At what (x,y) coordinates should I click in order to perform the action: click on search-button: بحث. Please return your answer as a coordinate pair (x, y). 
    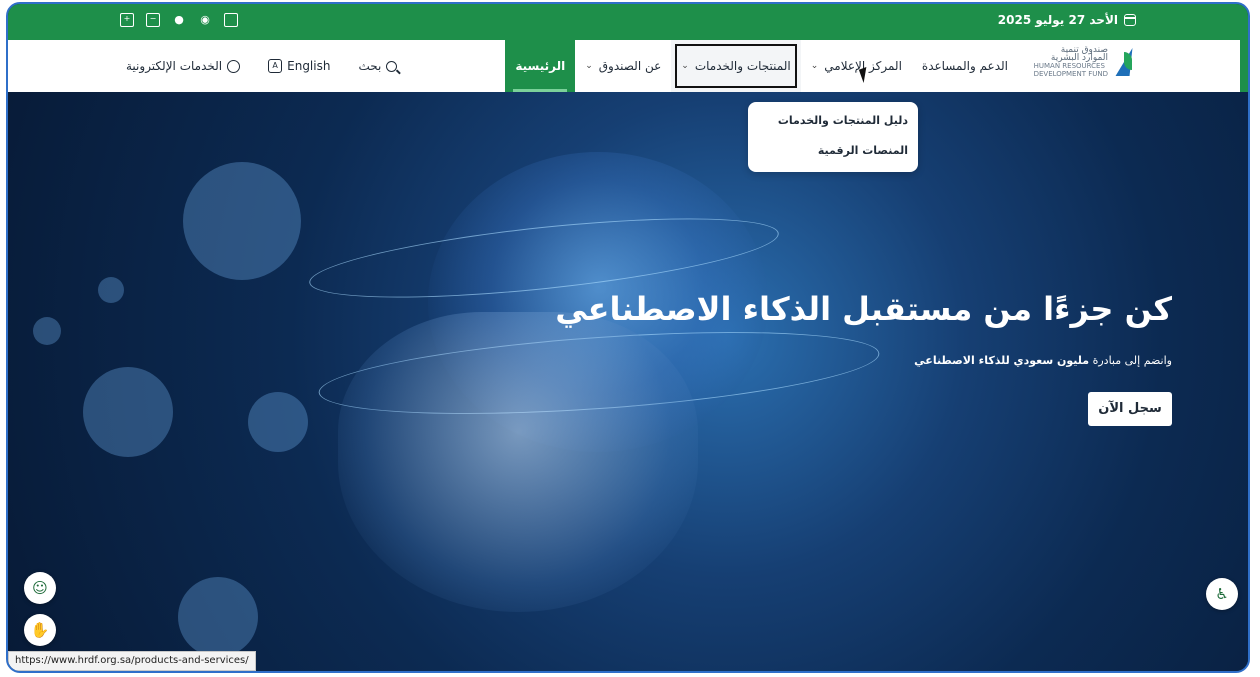
    Looking at the image, I should click on (378, 66).